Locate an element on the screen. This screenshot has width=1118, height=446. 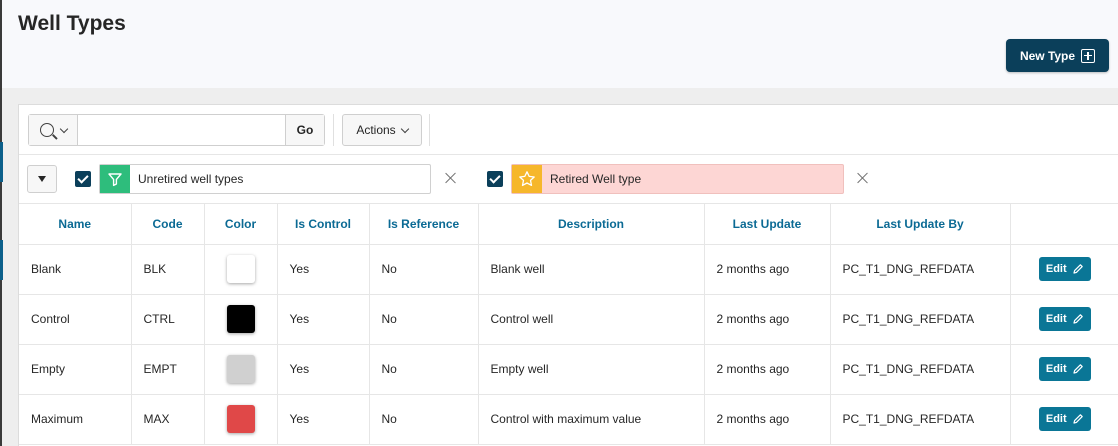
filter-bar: Unretired well types Retired Well type is located at coordinates (568, 179).